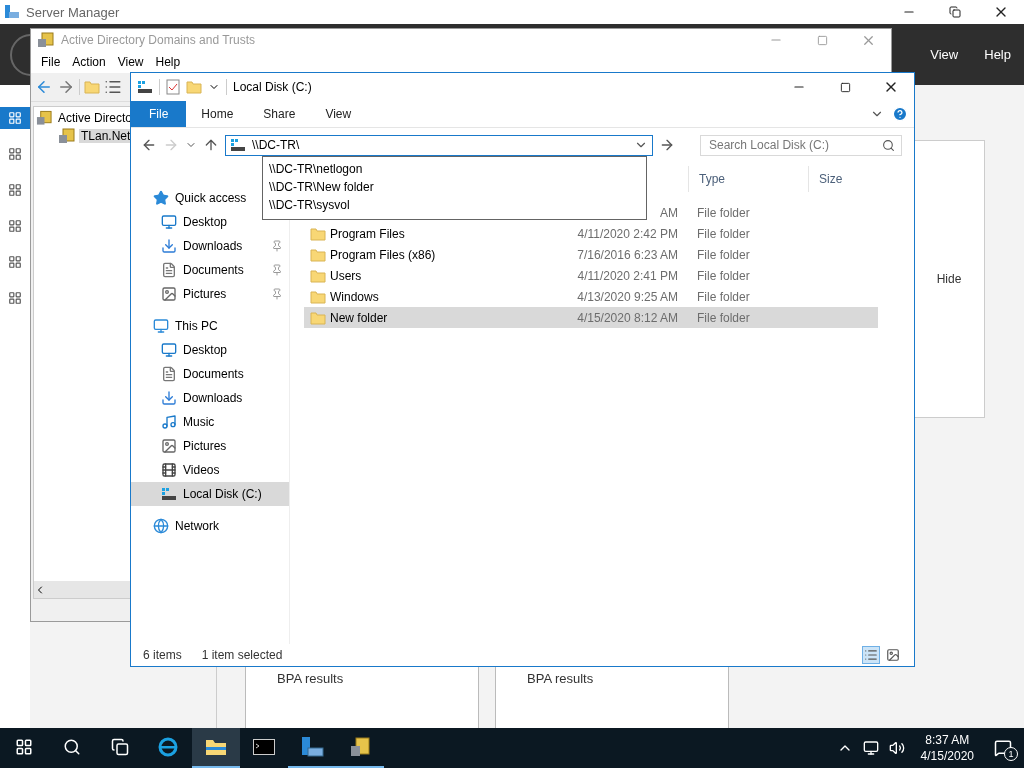  I want to click on details-view-button, so click(871, 655).